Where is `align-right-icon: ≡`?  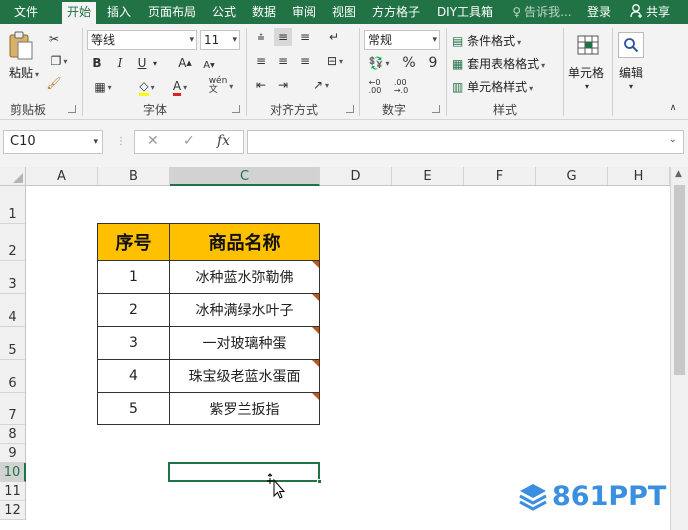 align-right-icon: ≡ is located at coordinates (305, 61).